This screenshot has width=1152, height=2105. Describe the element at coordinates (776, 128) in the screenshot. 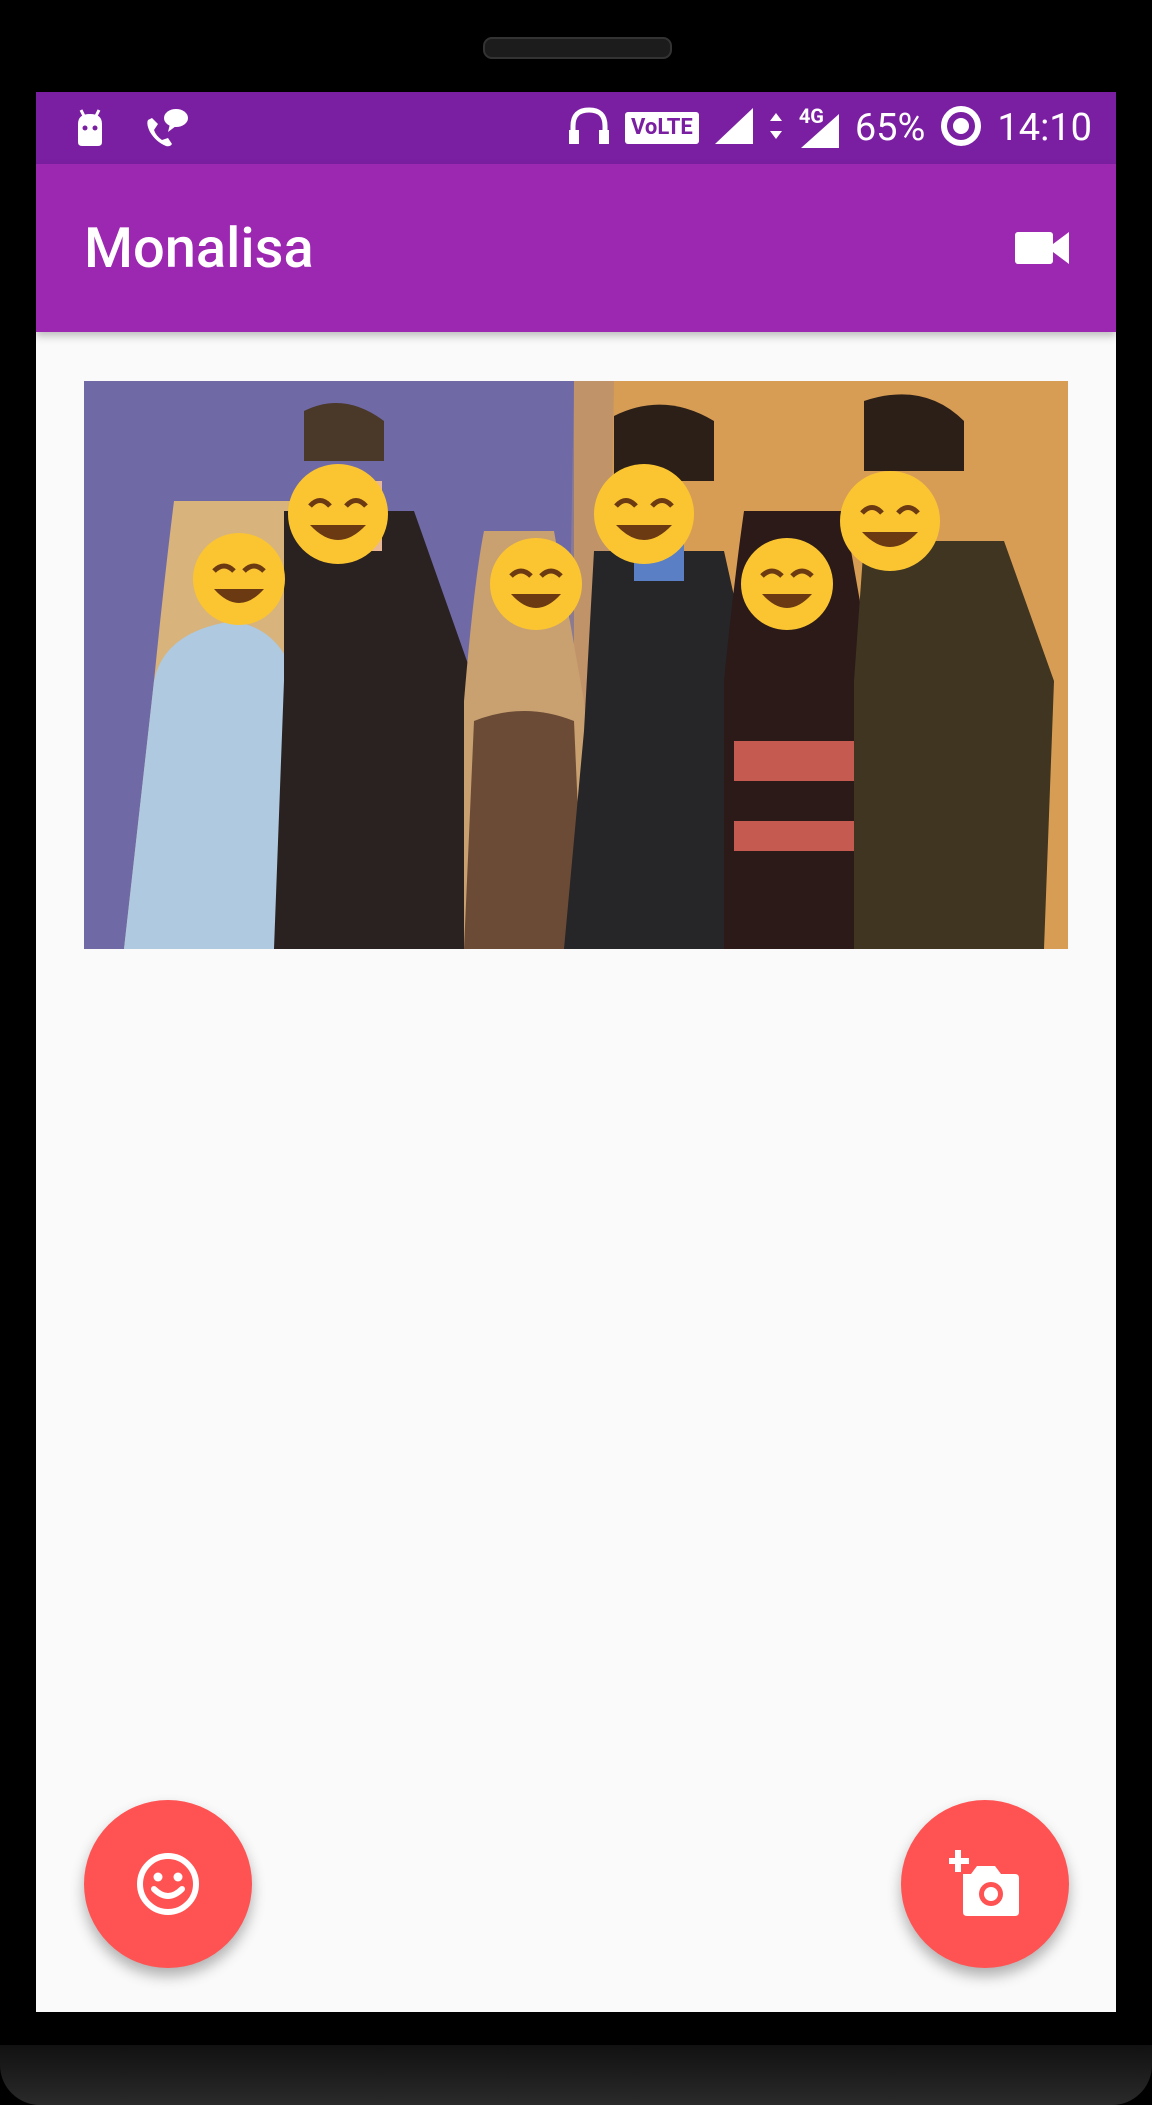

I see `data-arrows-icon` at that location.